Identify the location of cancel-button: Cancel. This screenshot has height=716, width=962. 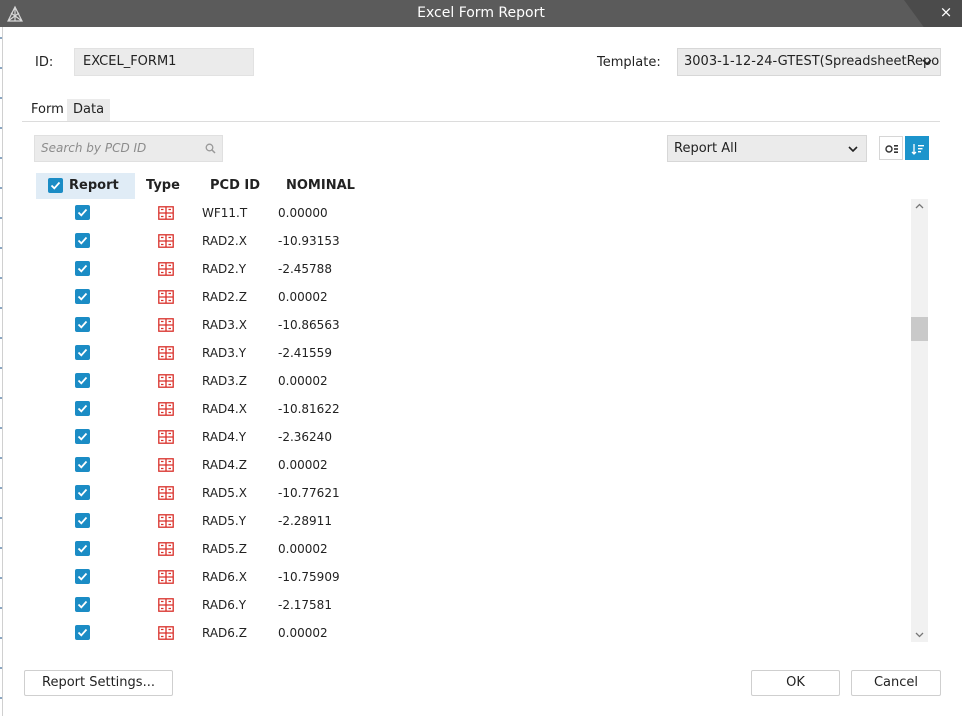
(896, 683).